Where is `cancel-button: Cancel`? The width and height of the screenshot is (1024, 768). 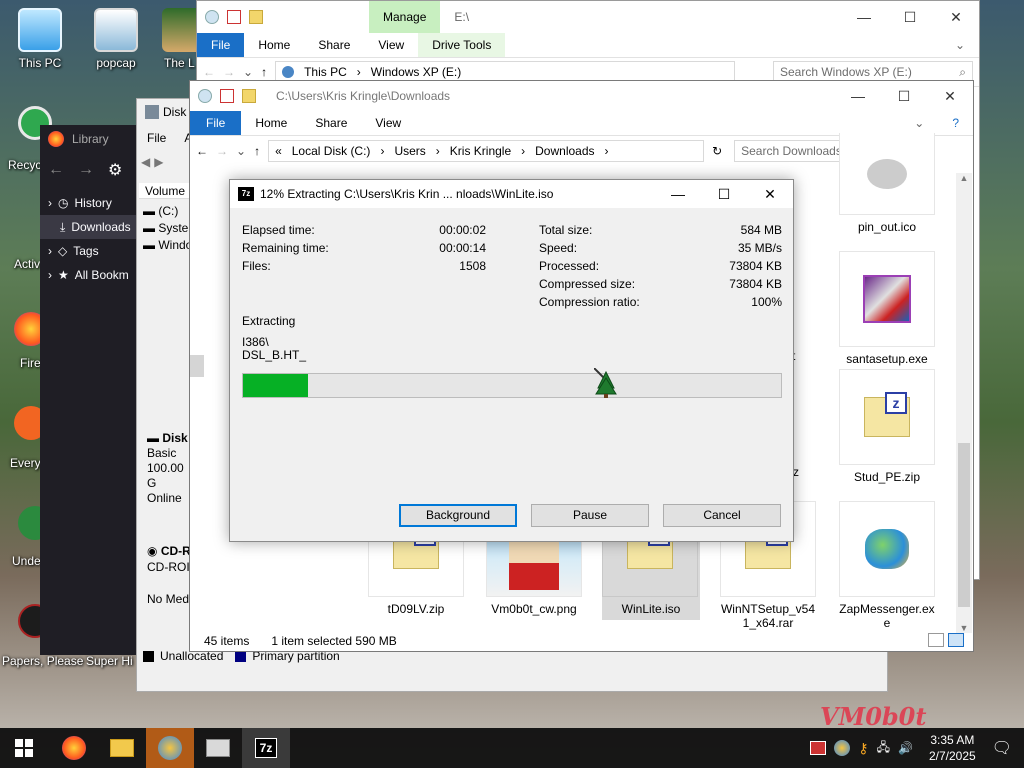
cancel-button: Cancel is located at coordinates (722, 515).